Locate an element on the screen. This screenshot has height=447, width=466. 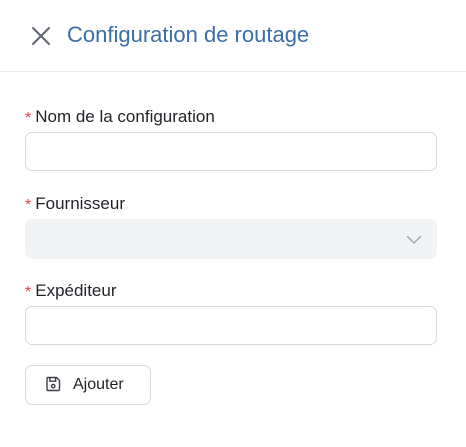
add-button-label: Ajouter is located at coordinates (98, 384).